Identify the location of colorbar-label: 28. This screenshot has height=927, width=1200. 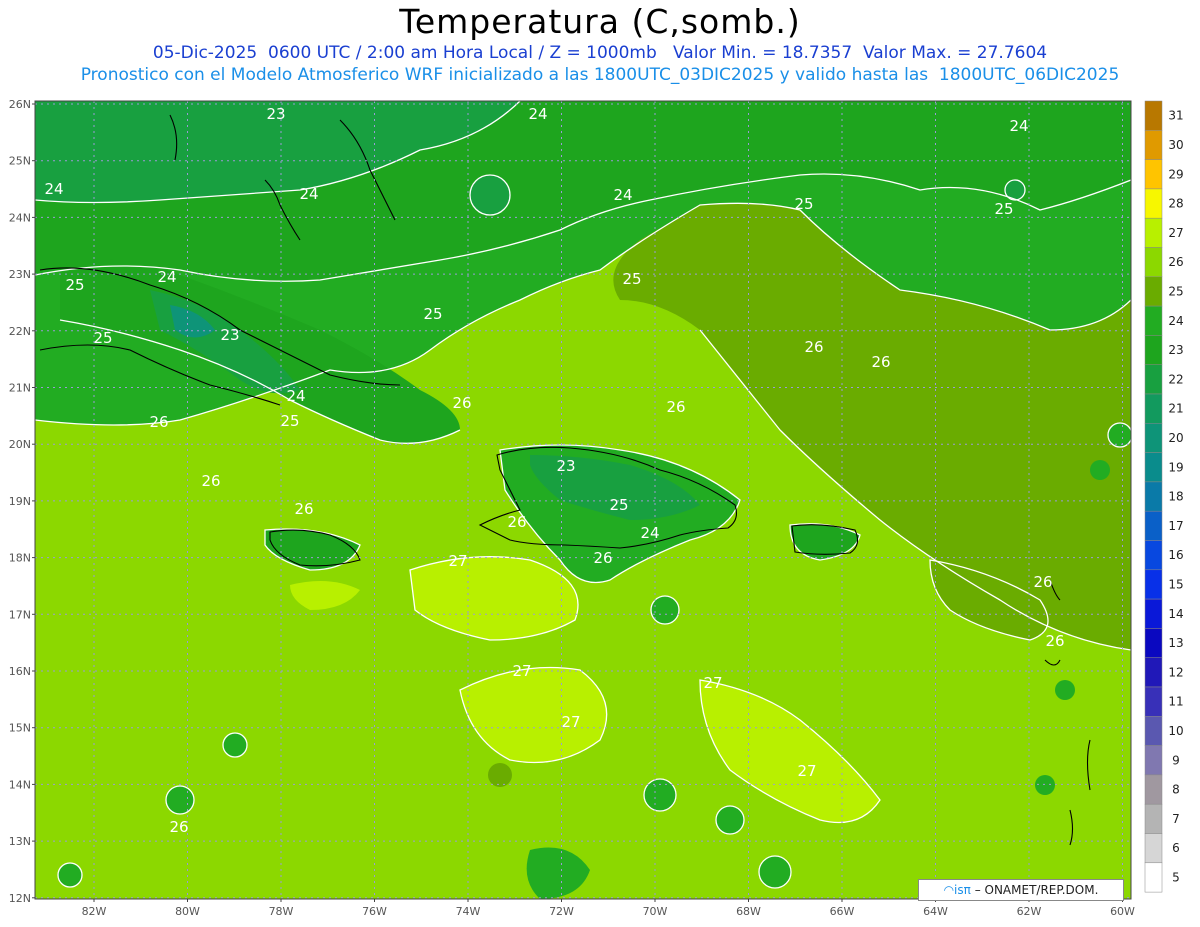
(1175, 204).